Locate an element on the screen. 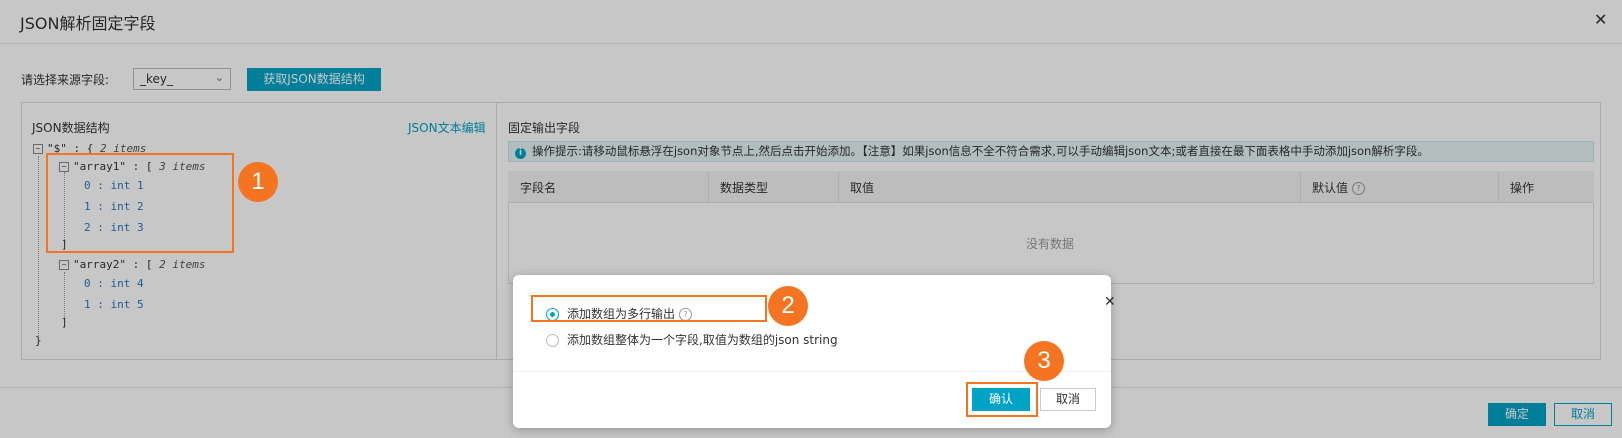 This screenshot has width=1622, height=438. modal-footer-divider is located at coordinates (812, 371).